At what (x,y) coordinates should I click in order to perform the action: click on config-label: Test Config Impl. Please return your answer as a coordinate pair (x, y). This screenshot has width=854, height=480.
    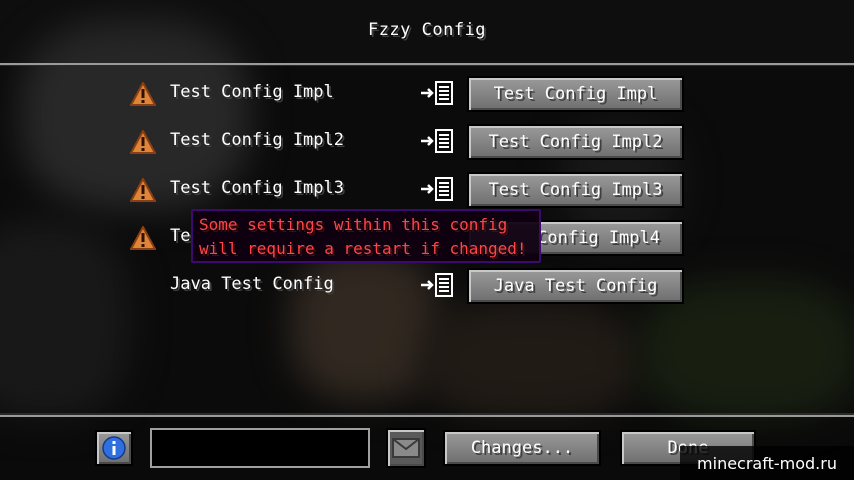
    Looking at the image, I should click on (252, 92).